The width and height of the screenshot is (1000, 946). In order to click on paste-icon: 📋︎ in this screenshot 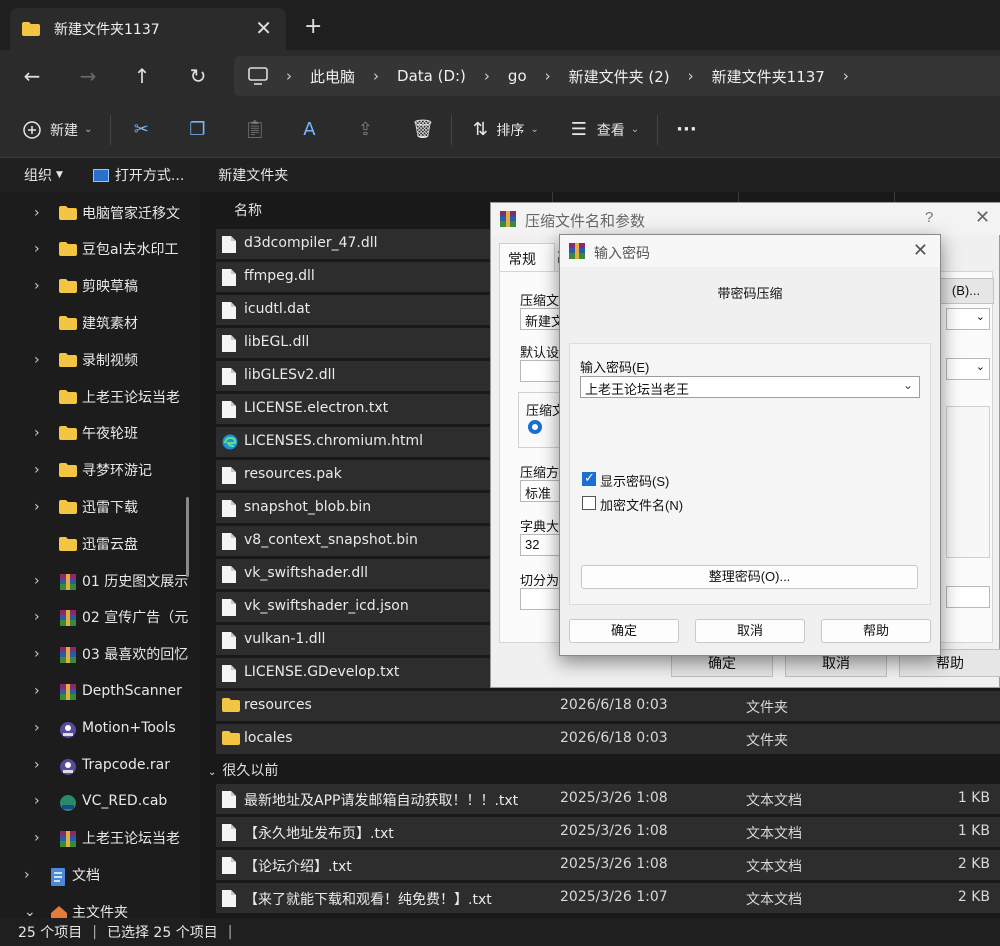, I will do `click(254, 129)`.